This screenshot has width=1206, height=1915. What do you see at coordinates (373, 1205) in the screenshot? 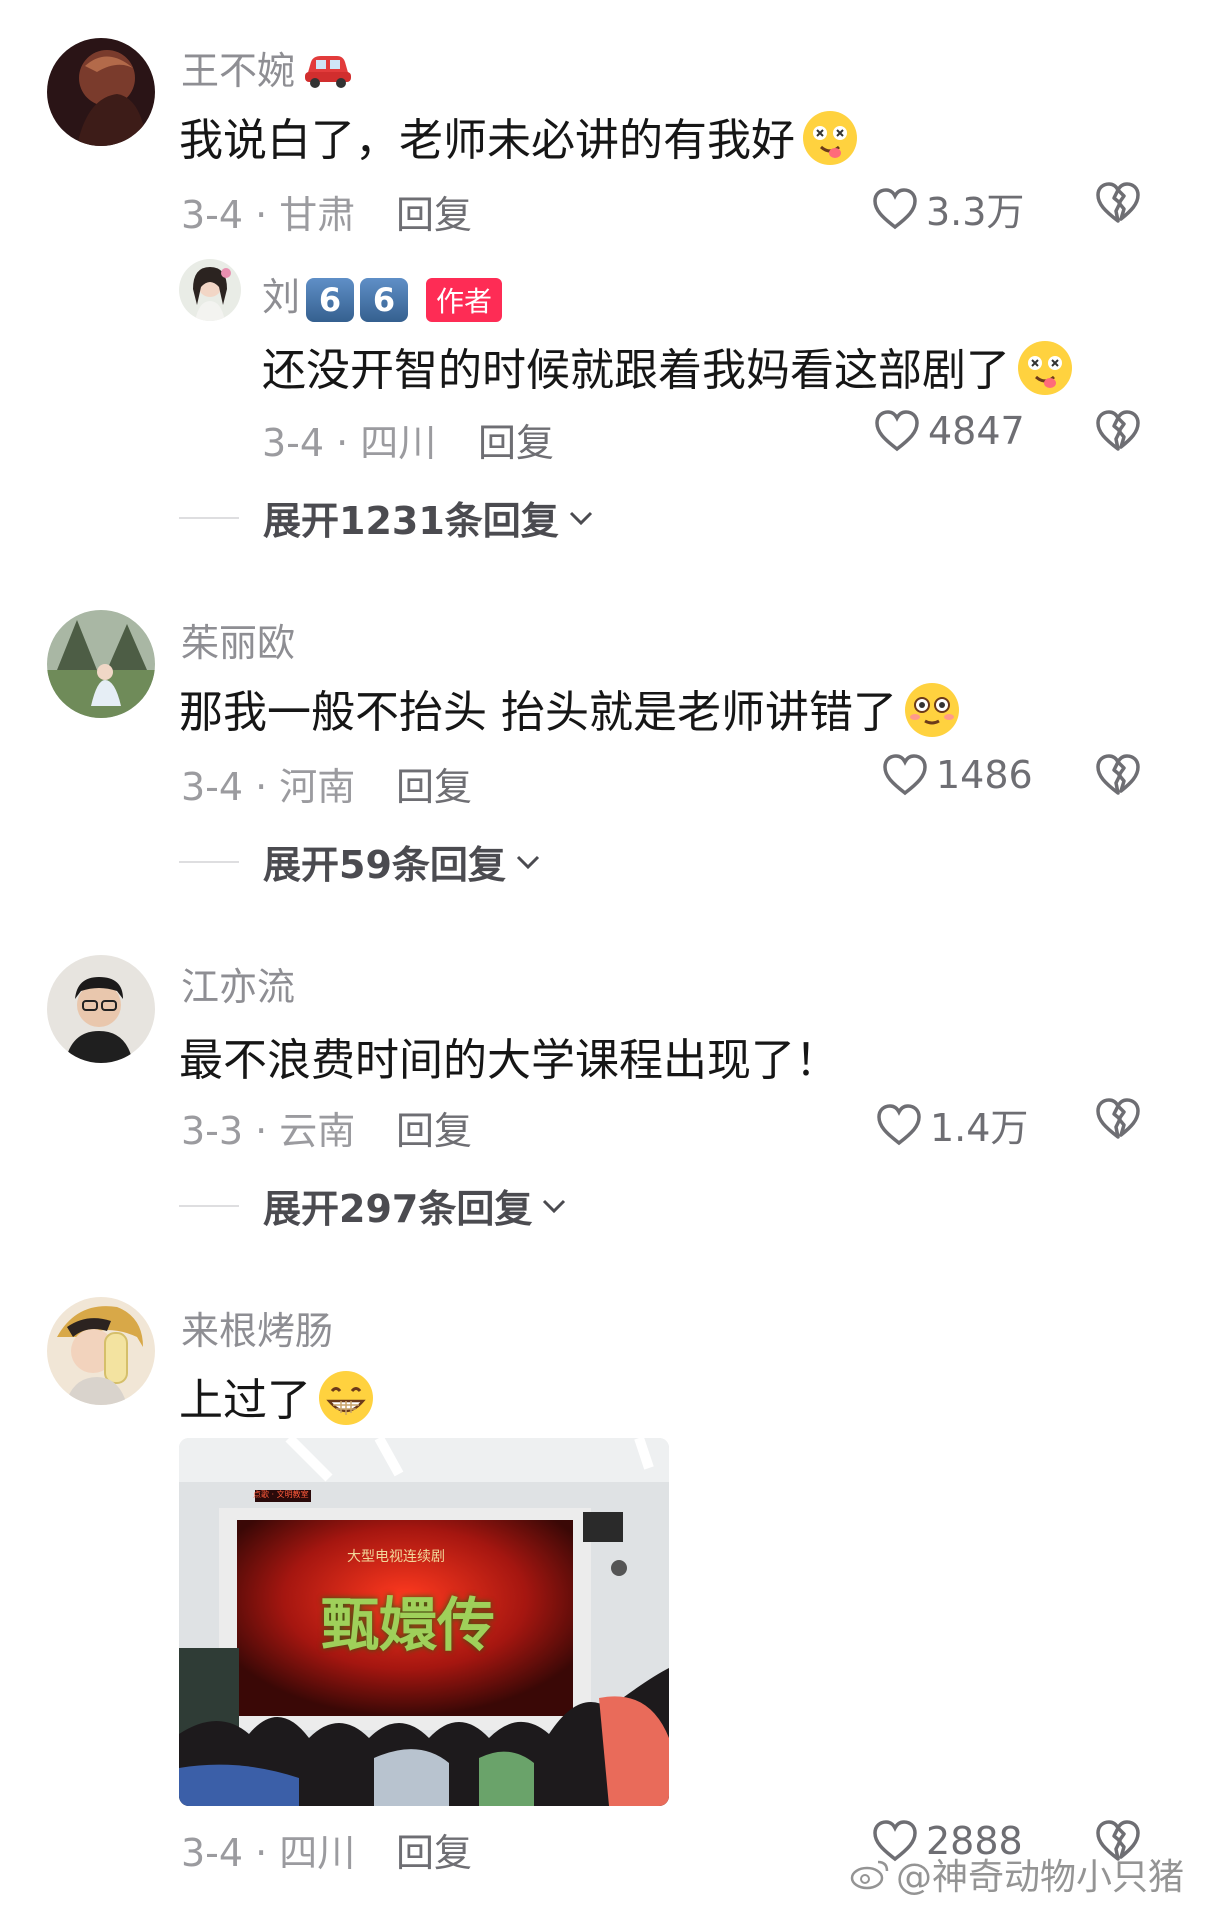
I see `expand-replies-button: 展开297条回复` at bounding box center [373, 1205].